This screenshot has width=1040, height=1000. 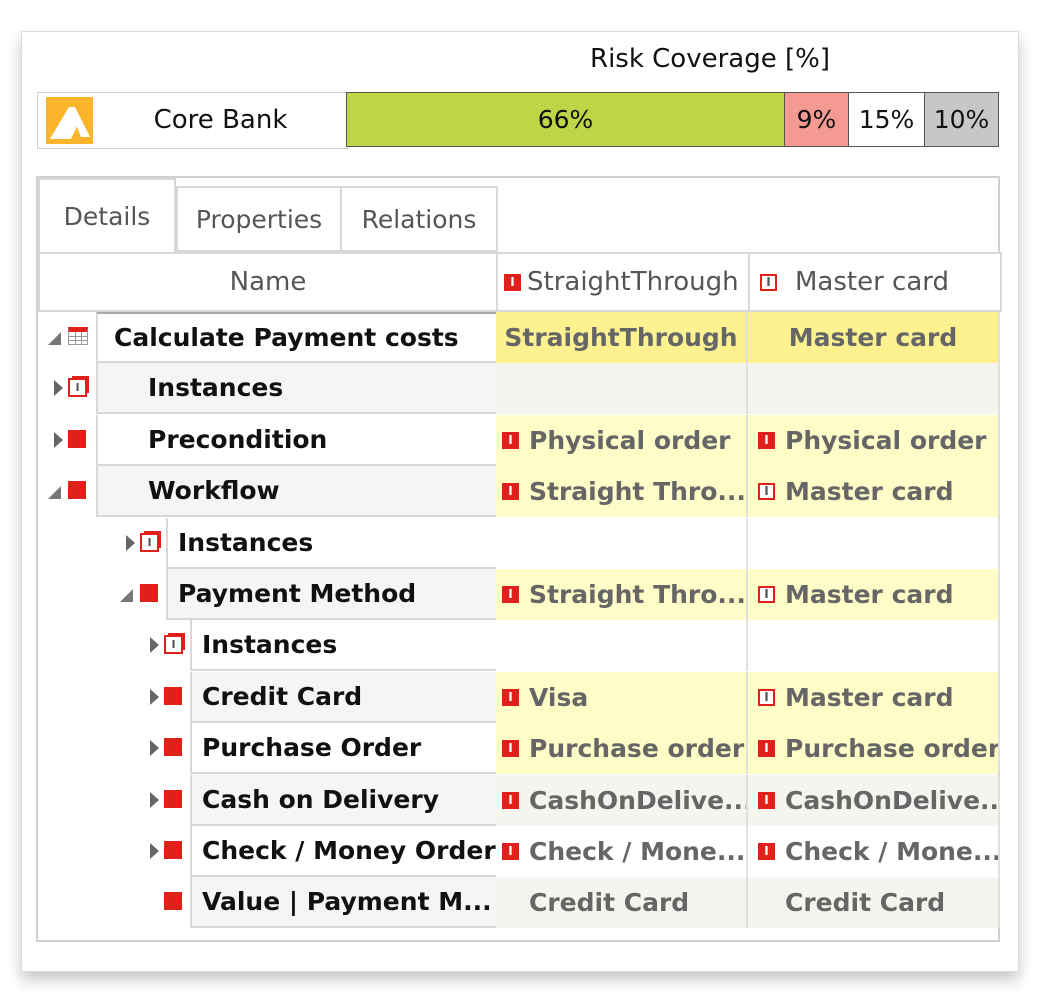 I want to click on row-name-cell: Check / Money Order, so click(x=344, y=851).